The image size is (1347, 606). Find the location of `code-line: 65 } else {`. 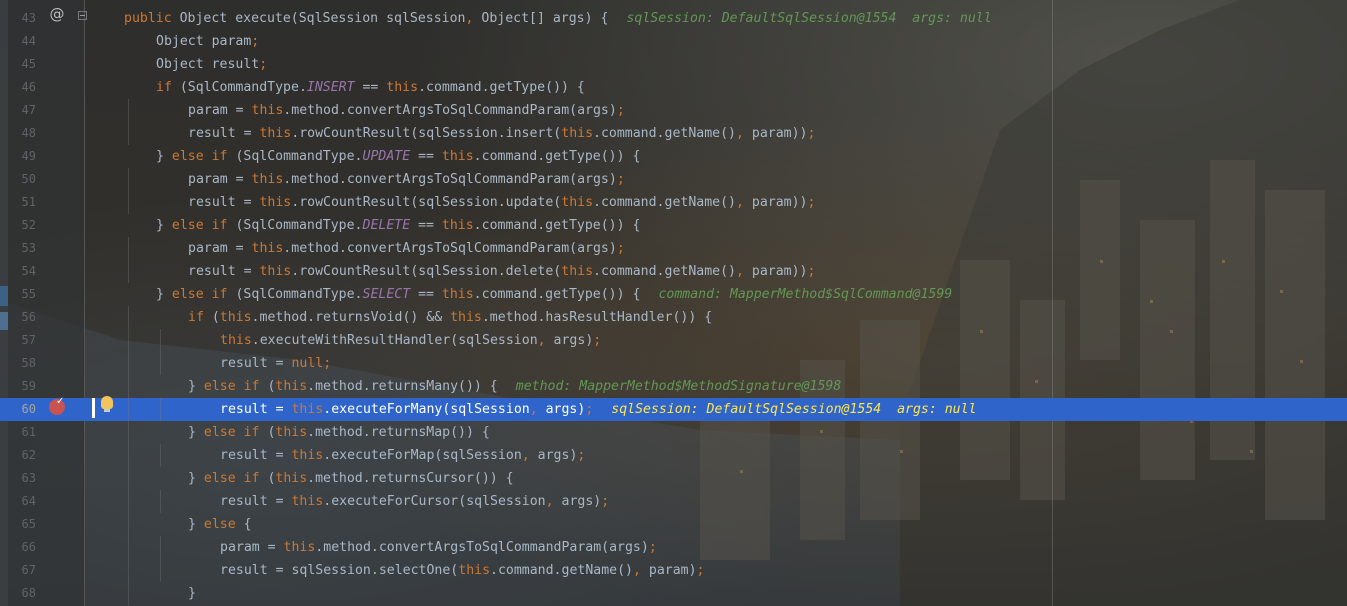

code-line: 65 } else { is located at coordinates (673, 524).